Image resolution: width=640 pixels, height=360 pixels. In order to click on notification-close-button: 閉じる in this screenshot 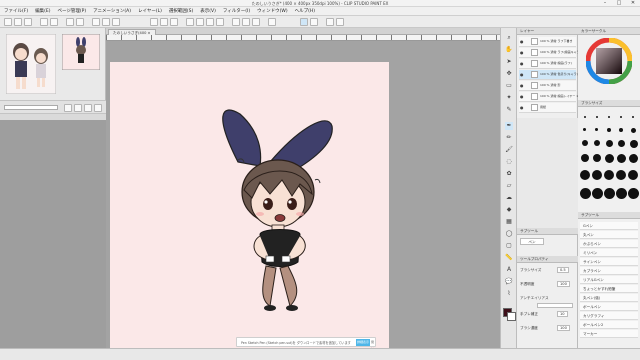, I will do `click(373, 348)`.